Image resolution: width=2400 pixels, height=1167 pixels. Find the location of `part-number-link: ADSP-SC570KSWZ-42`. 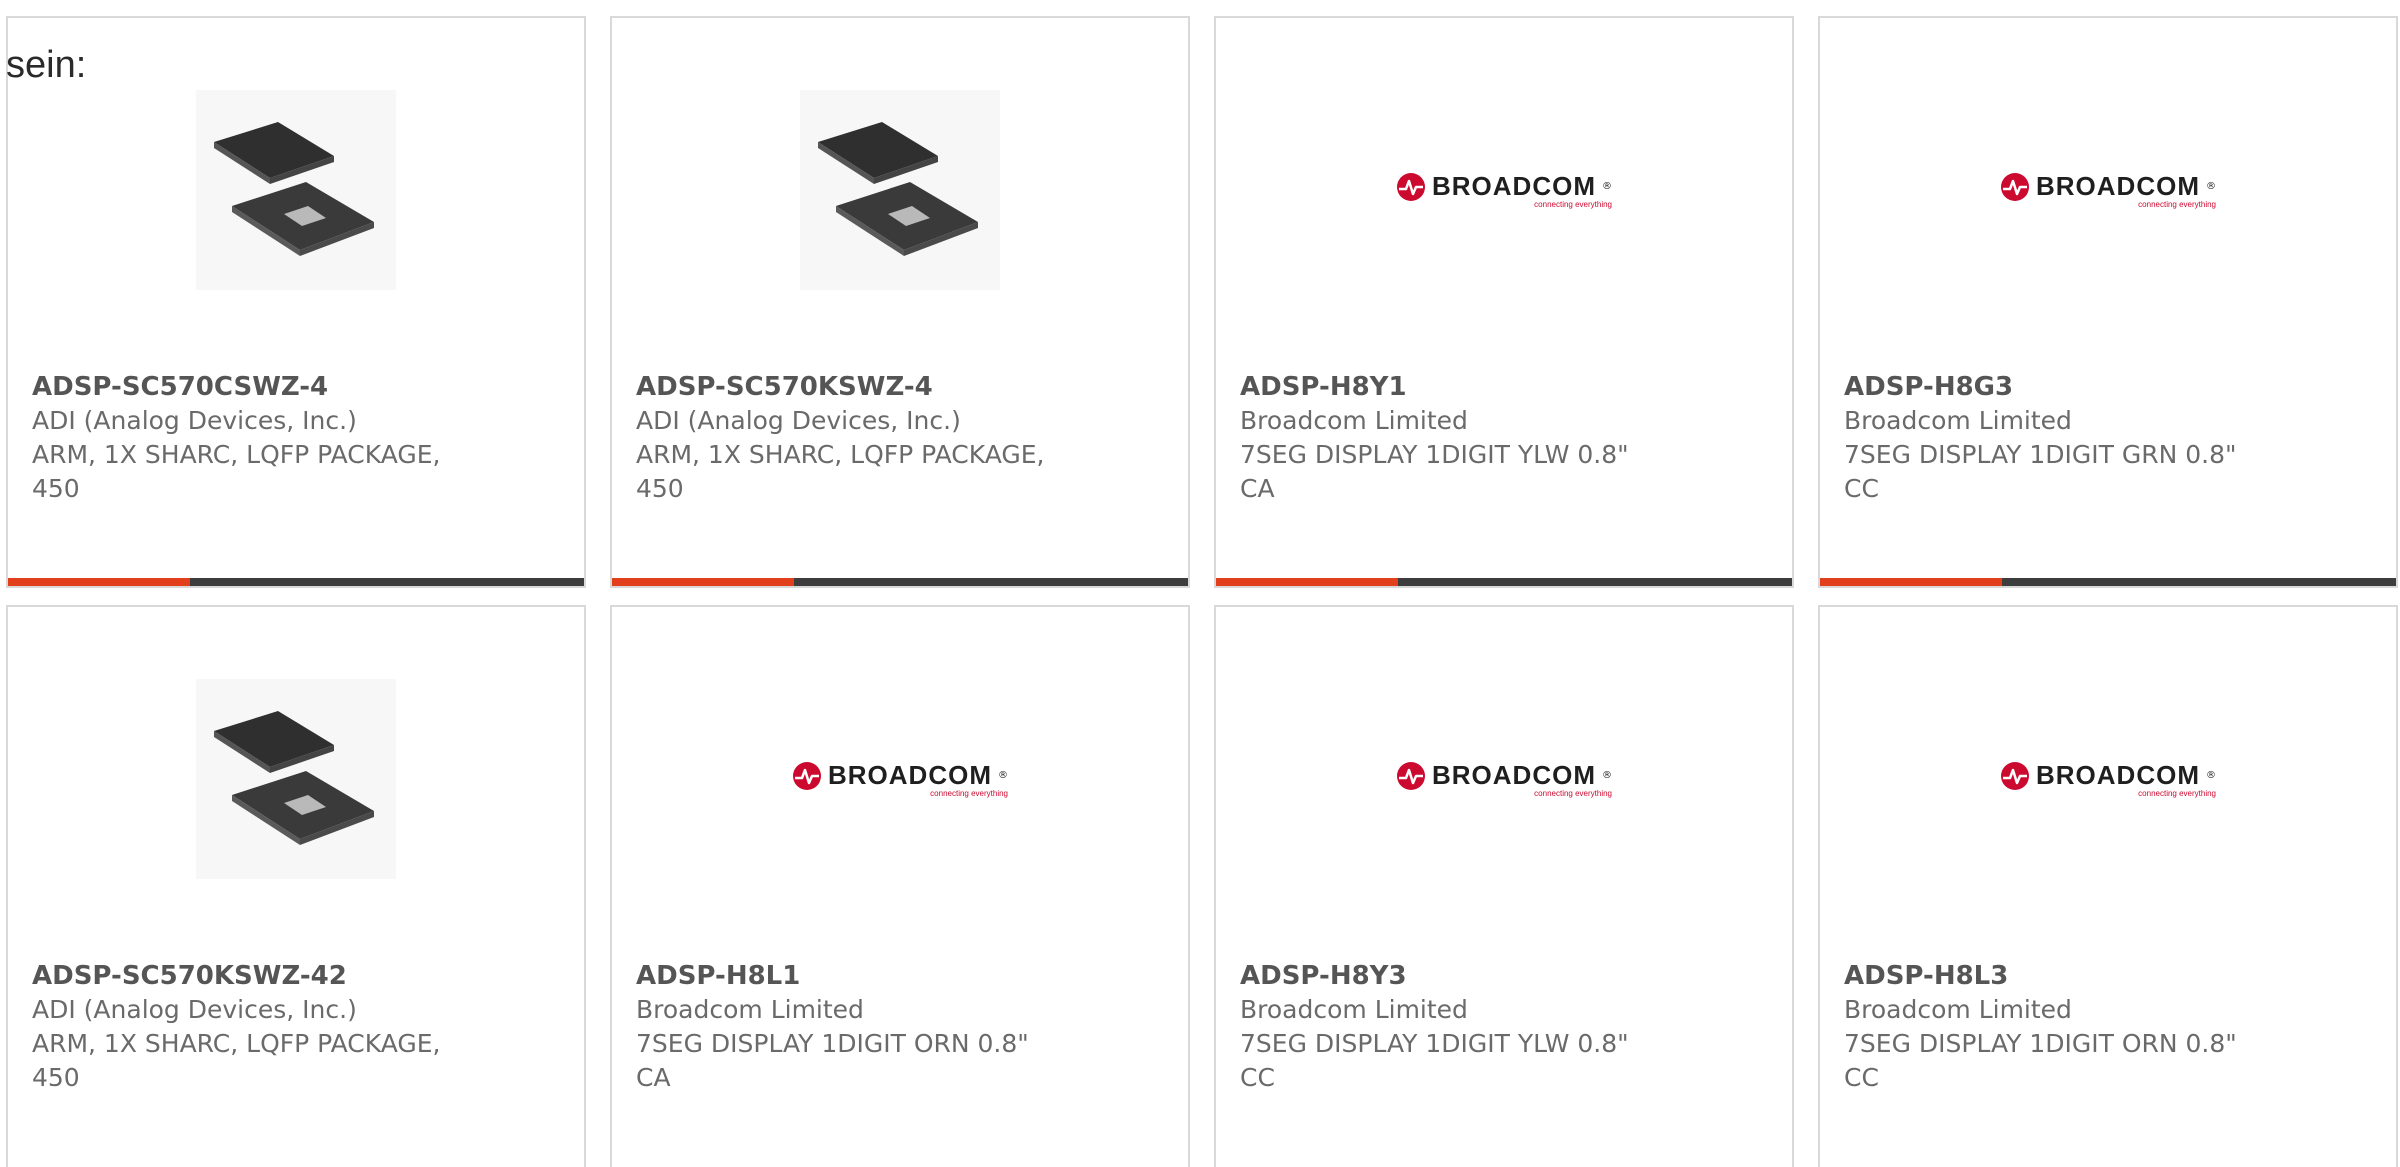

part-number-link: ADSP-SC570KSWZ-42 is located at coordinates (242, 976).